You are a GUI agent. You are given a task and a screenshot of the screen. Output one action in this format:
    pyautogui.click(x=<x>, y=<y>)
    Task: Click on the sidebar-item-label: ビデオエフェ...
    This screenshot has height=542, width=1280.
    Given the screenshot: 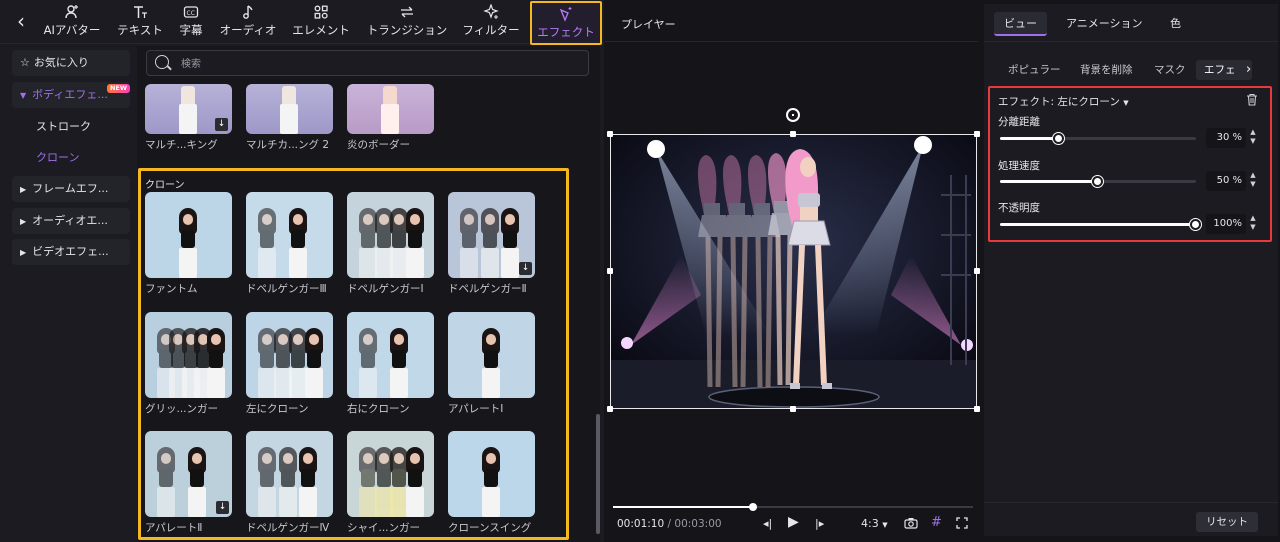 What is the action you would take?
    pyautogui.click(x=70, y=251)
    